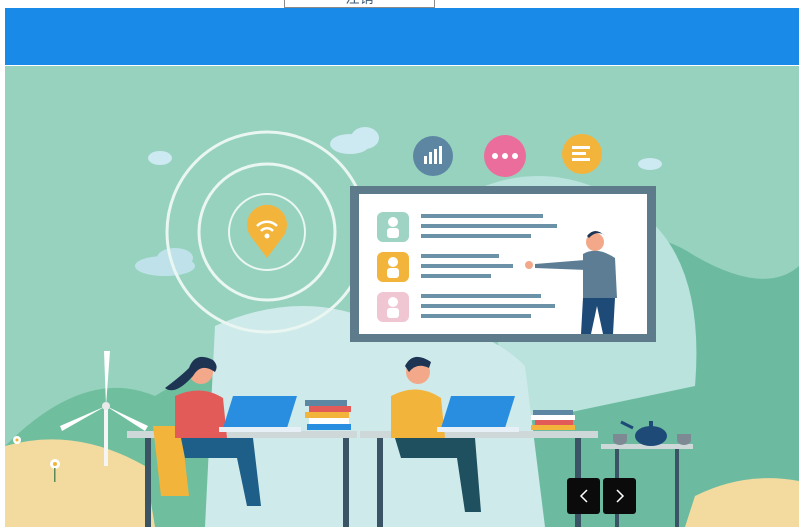 Image resolution: width=799 pixels, height=527 pixels. Describe the element at coordinates (503, 264) in the screenshot. I see `presentation-board` at that location.